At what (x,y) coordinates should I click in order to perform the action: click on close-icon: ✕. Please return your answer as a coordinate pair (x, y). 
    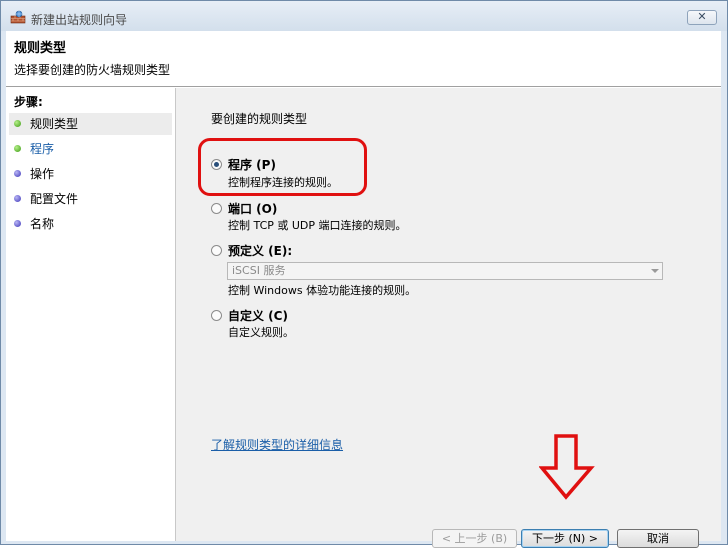
    Looking at the image, I should click on (702, 16).